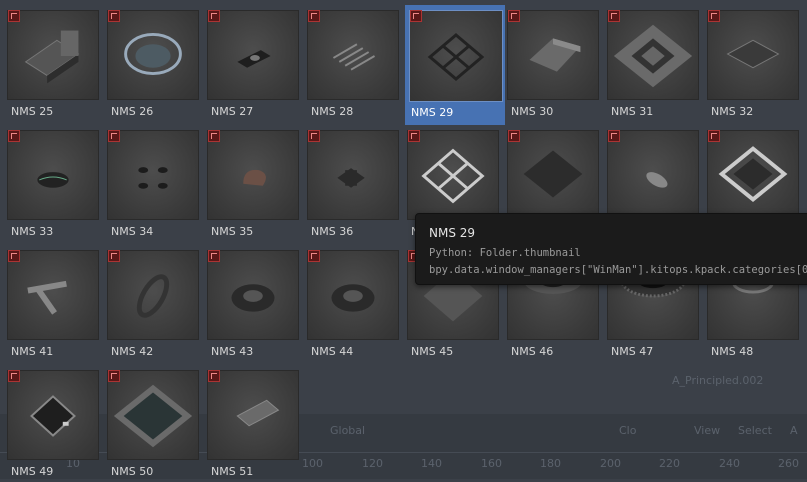 The height and width of the screenshot is (482, 807). I want to click on thumbnail-item: NMS 29, so click(455, 65).